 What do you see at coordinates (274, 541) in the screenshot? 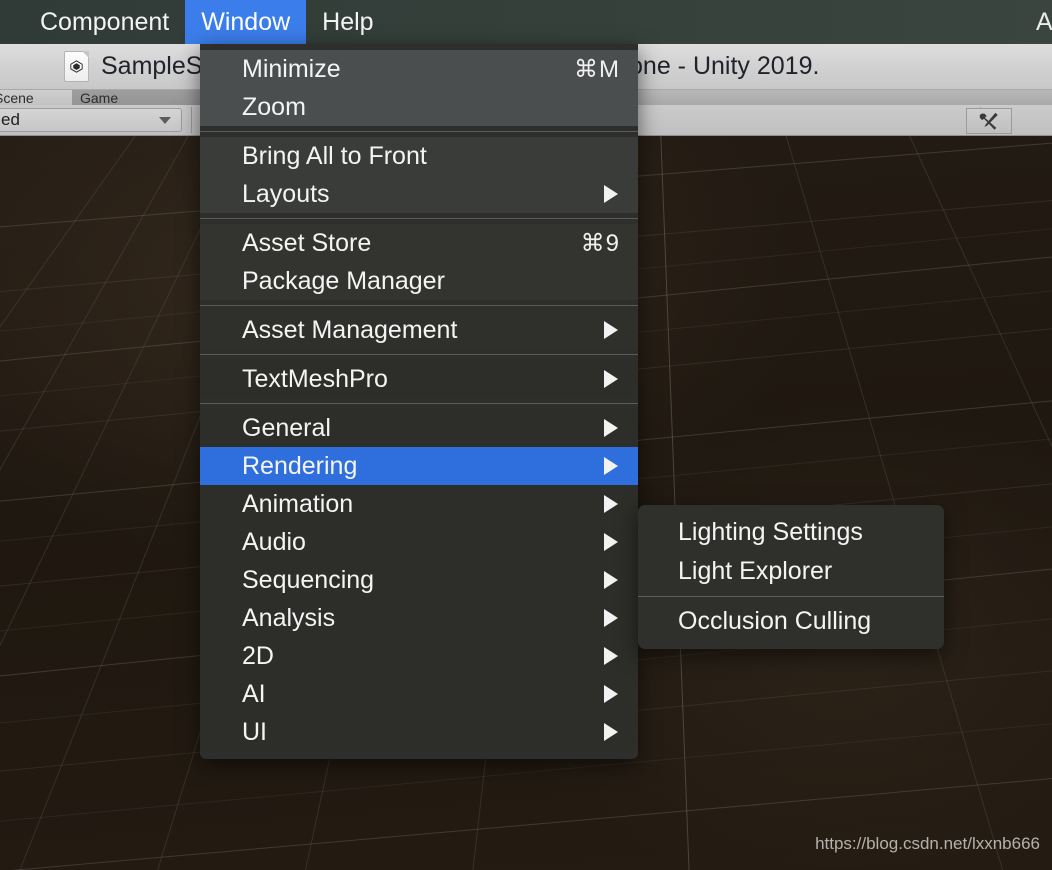
I see `menu-item-label: Audio` at bounding box center [274, 541].